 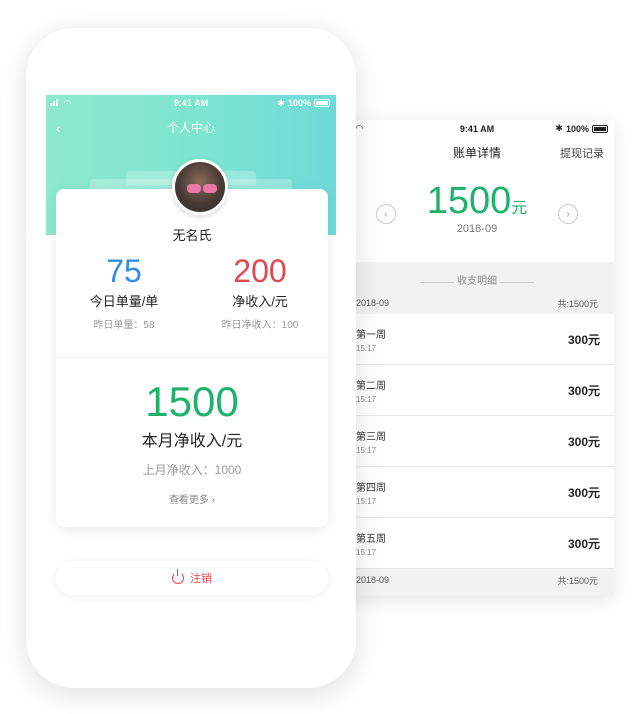 I want to click on nav-bar: ‹ 个人中心, so click(x=191, y=128).